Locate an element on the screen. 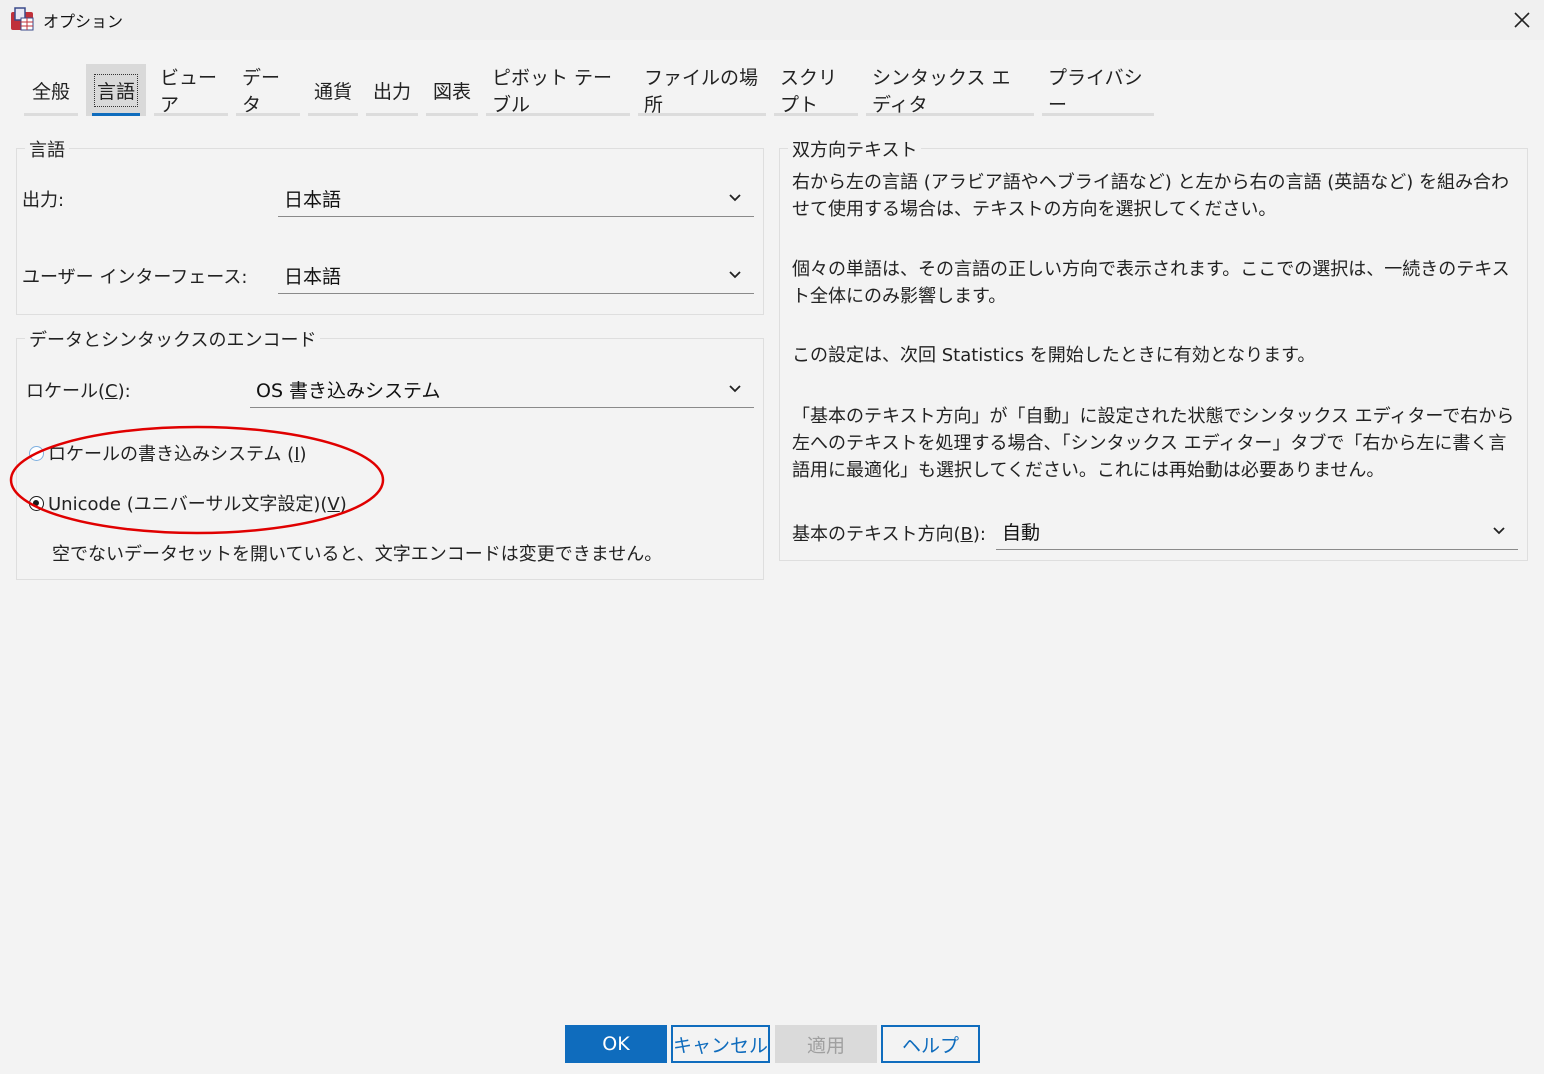  cancel-button: キャンセル is located at coordinates (720, 1044).